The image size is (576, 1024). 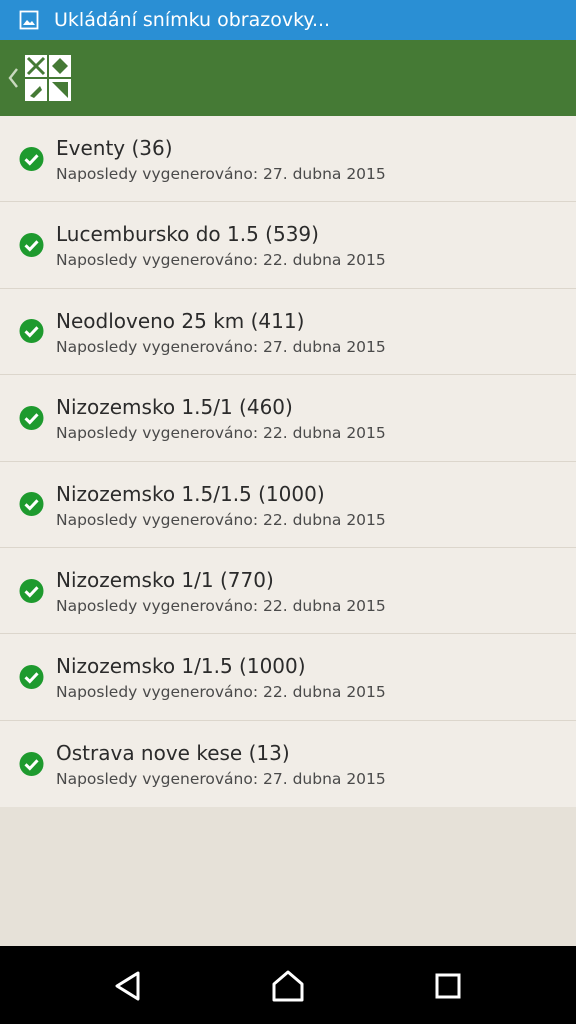 What do you see at coordinates (29, 20) in the screenshot?
I see `image-icon` at bounding box center [29, 20].